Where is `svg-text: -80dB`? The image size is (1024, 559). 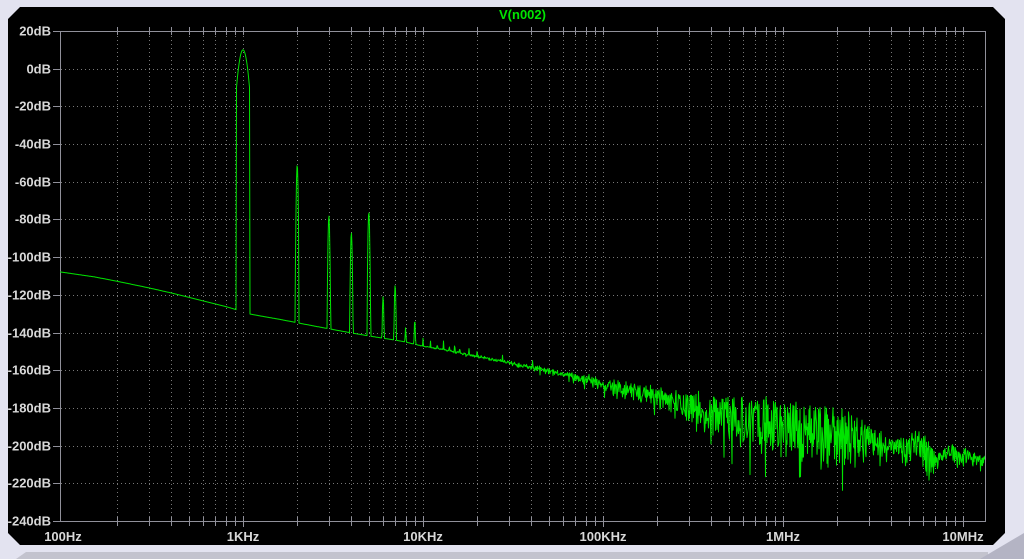
svg-text: -80dB is located at coordinates (33, 219).